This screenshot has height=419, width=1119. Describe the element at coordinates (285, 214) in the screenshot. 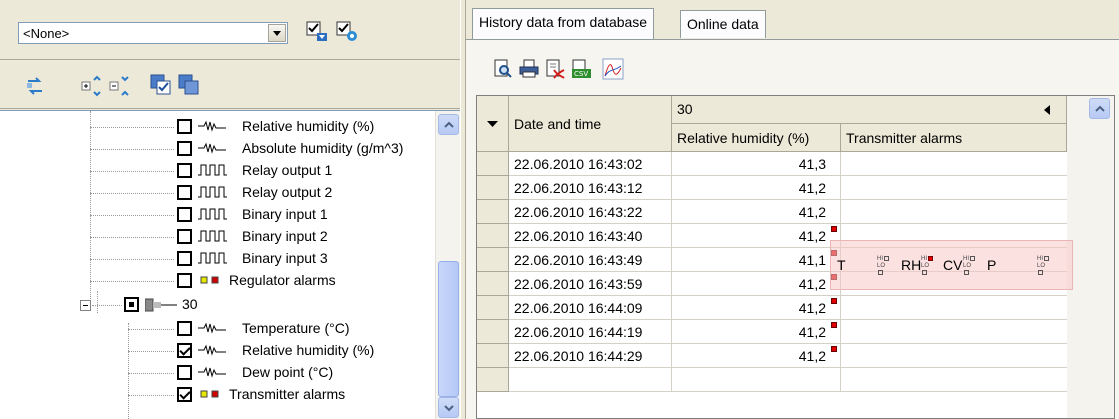

I see `tree-item-label: Binary input 1` at that location.